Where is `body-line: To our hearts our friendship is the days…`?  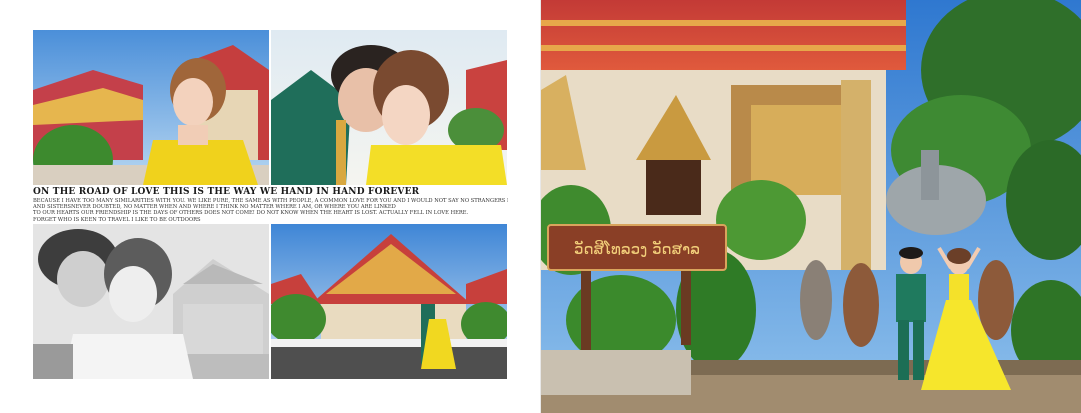 body-line: To our hearts our friendship is the days… is located at coordinates (251, 213).